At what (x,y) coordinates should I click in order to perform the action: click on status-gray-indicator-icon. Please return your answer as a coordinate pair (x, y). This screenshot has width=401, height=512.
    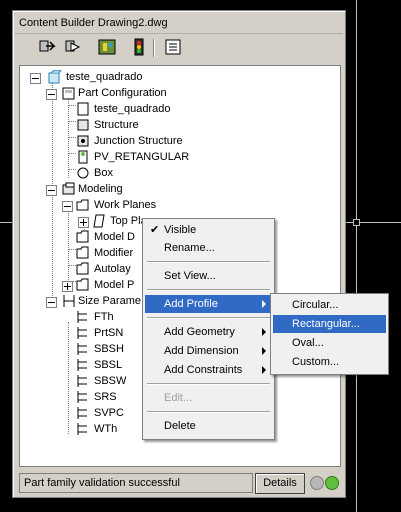
    Looking at the image, I should click on (317, 483).